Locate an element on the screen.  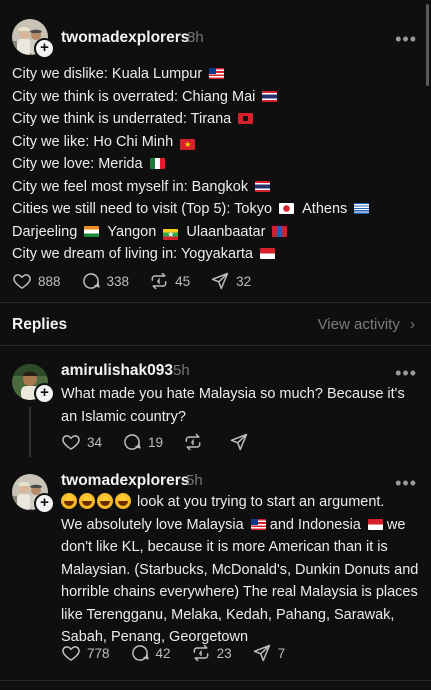
view-activity-link: View activity › is located at coordinates (366, 324).